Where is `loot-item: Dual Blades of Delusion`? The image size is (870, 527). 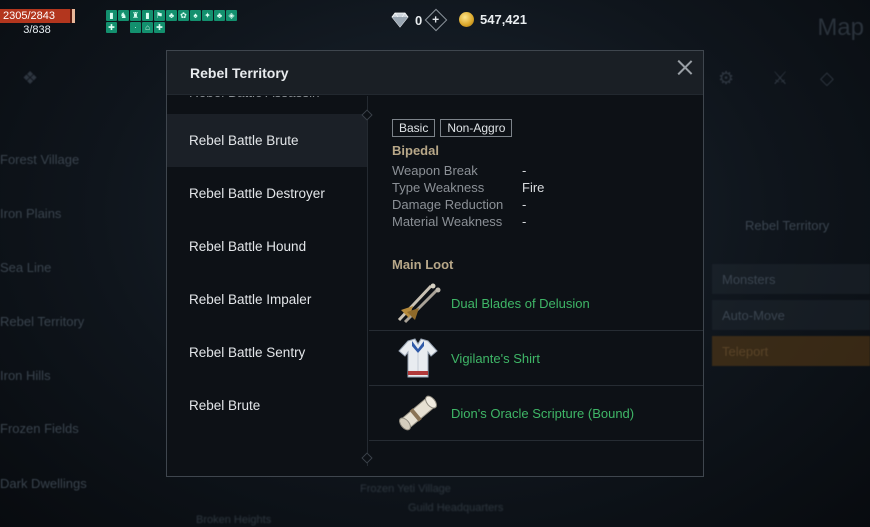
loot-item: Dual Blades of Delusion is located at coordinates (536, 303).